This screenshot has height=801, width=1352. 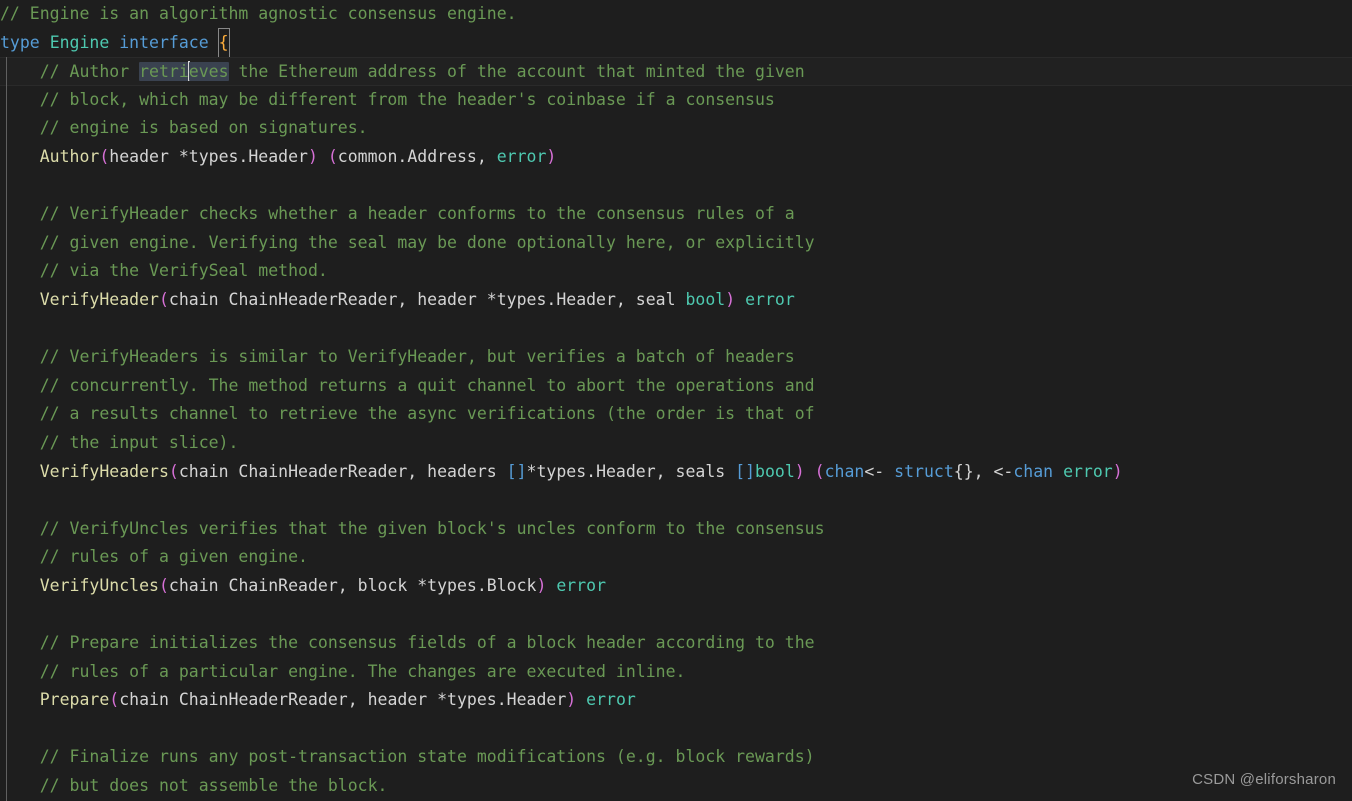 What do you see at coordinates (6, 429) in the screenshot?
I see `indent-guide` at bounding box center [6, 429].